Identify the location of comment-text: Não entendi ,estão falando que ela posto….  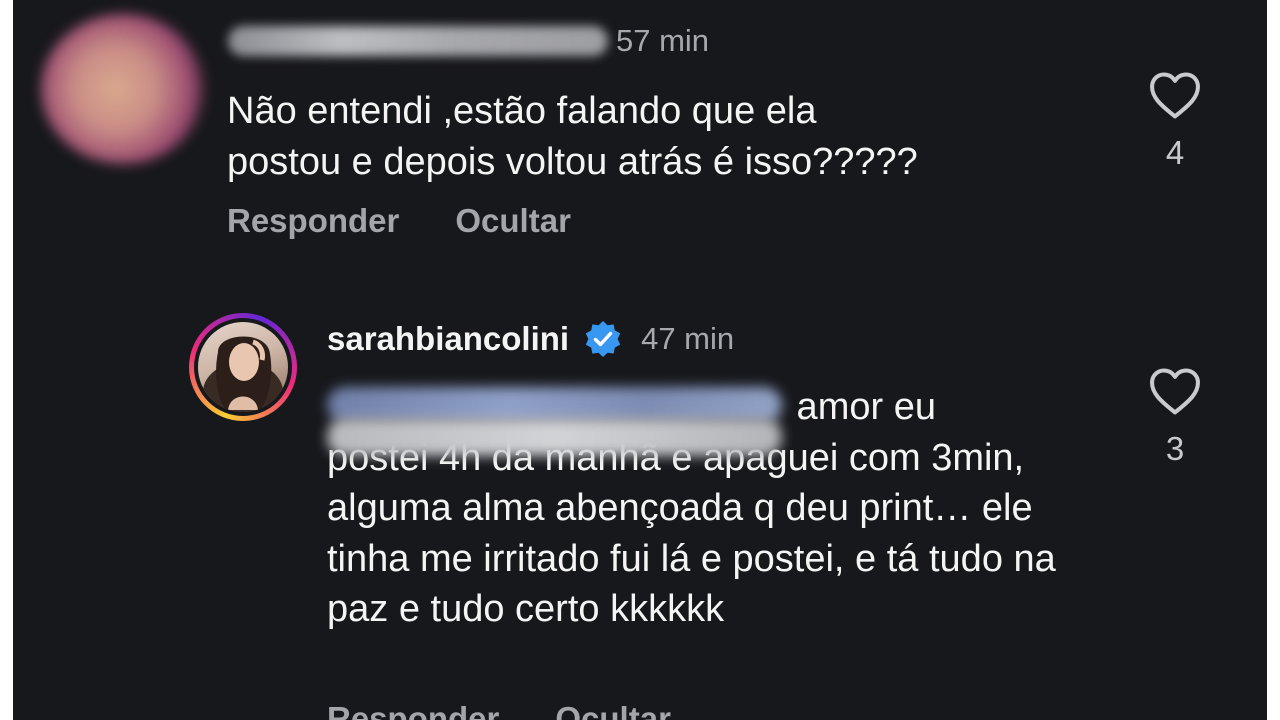
(572, 136).